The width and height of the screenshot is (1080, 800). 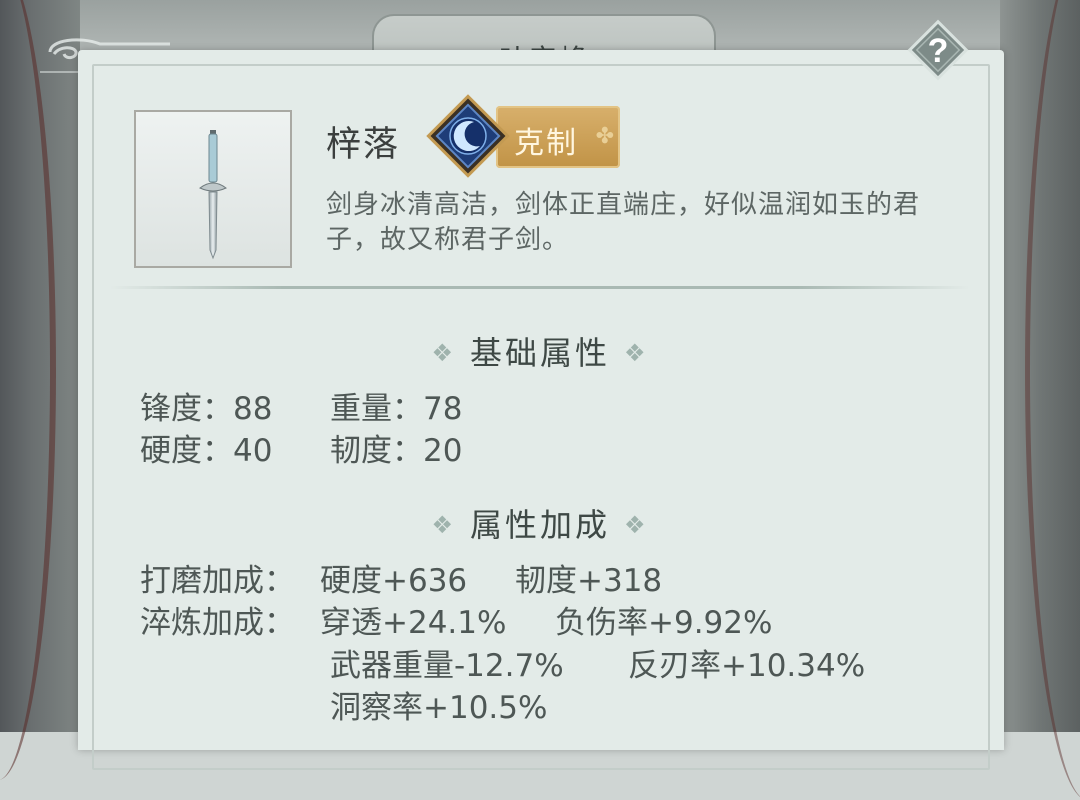 I want to click on item-icon-frame, so click(x=213, y=189).